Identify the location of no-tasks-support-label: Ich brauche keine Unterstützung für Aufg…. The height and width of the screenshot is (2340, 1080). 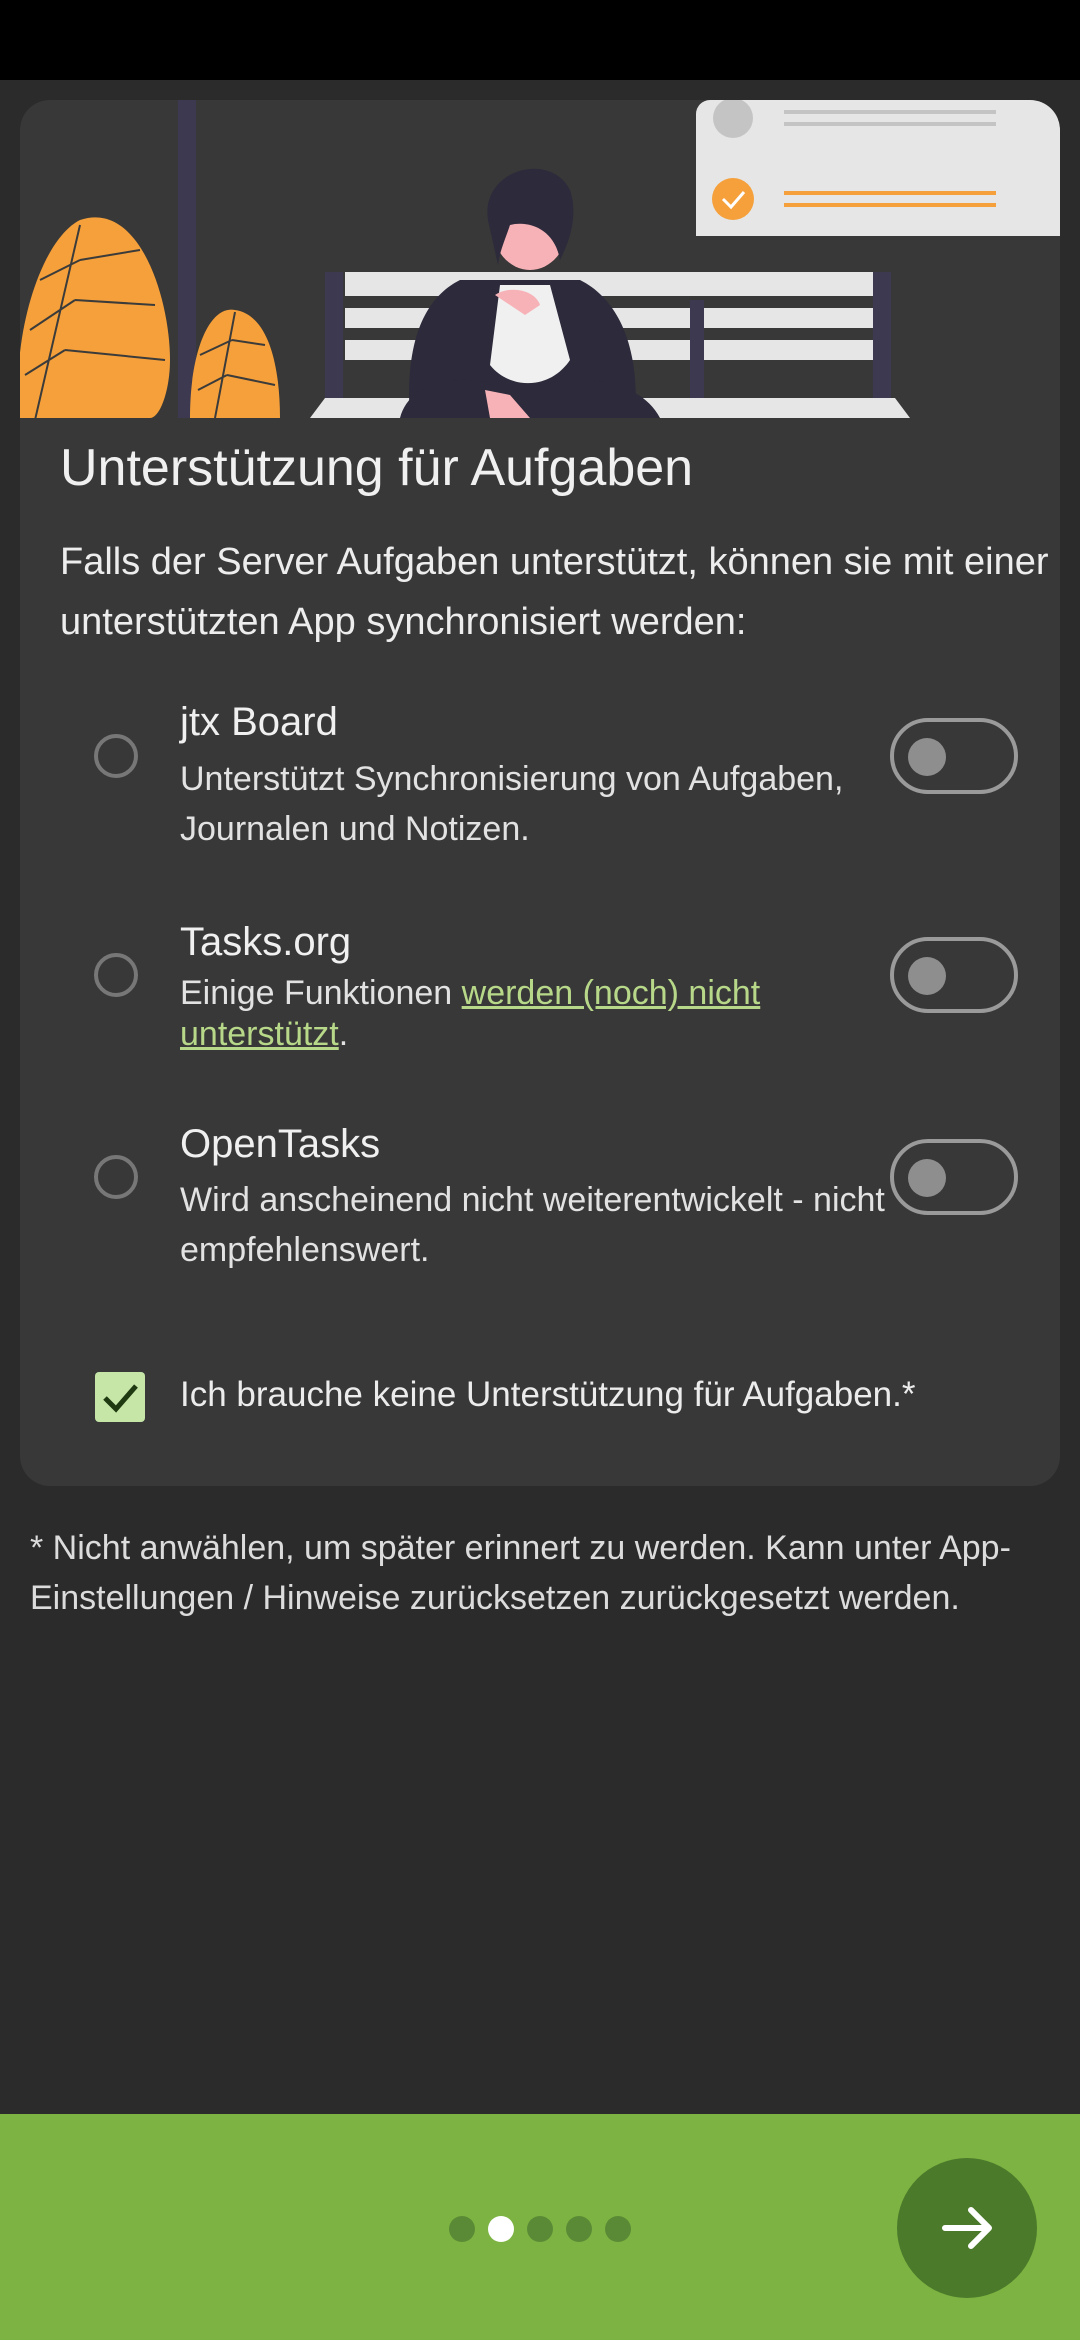
(547, 1395).